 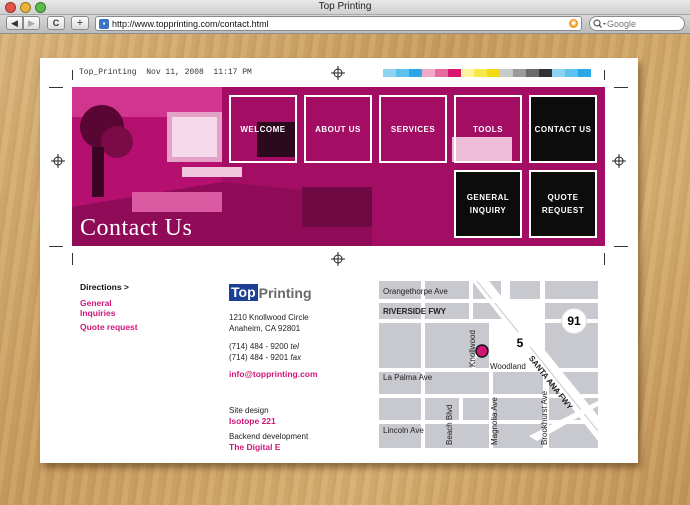 What do you see at coordinates (488, 204) in the screenshot?
I see `nav-general-inquiry: GENERAL INQUIRY` at bounding box center [488, 204].